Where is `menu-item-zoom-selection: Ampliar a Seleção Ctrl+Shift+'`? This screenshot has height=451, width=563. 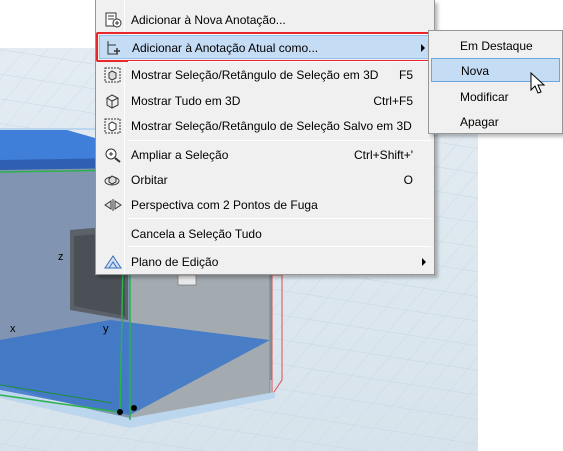
menu-item-zoom-selection: Ampliar a Seleção Ctrl+Shift+' is located at coordinates (265, 155).